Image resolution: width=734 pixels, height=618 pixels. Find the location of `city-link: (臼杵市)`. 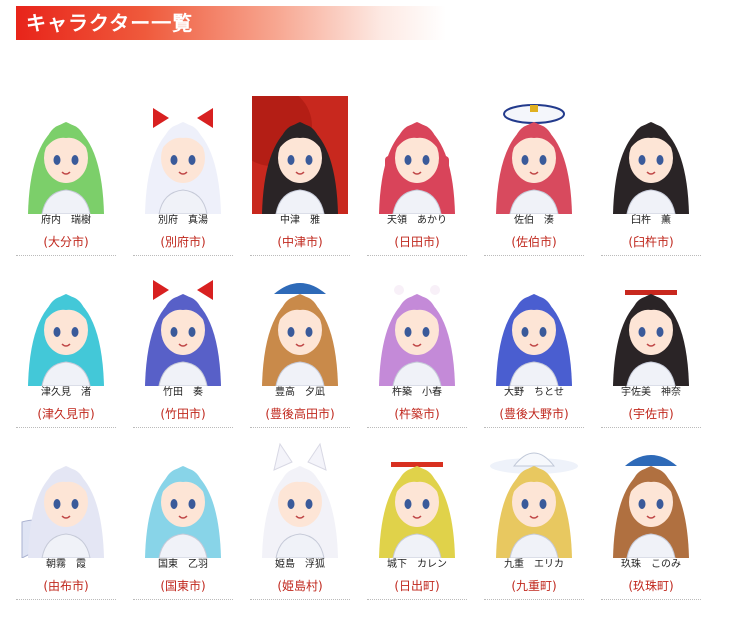

city-link: (臼杵市) is located at coordinates (651, 242).